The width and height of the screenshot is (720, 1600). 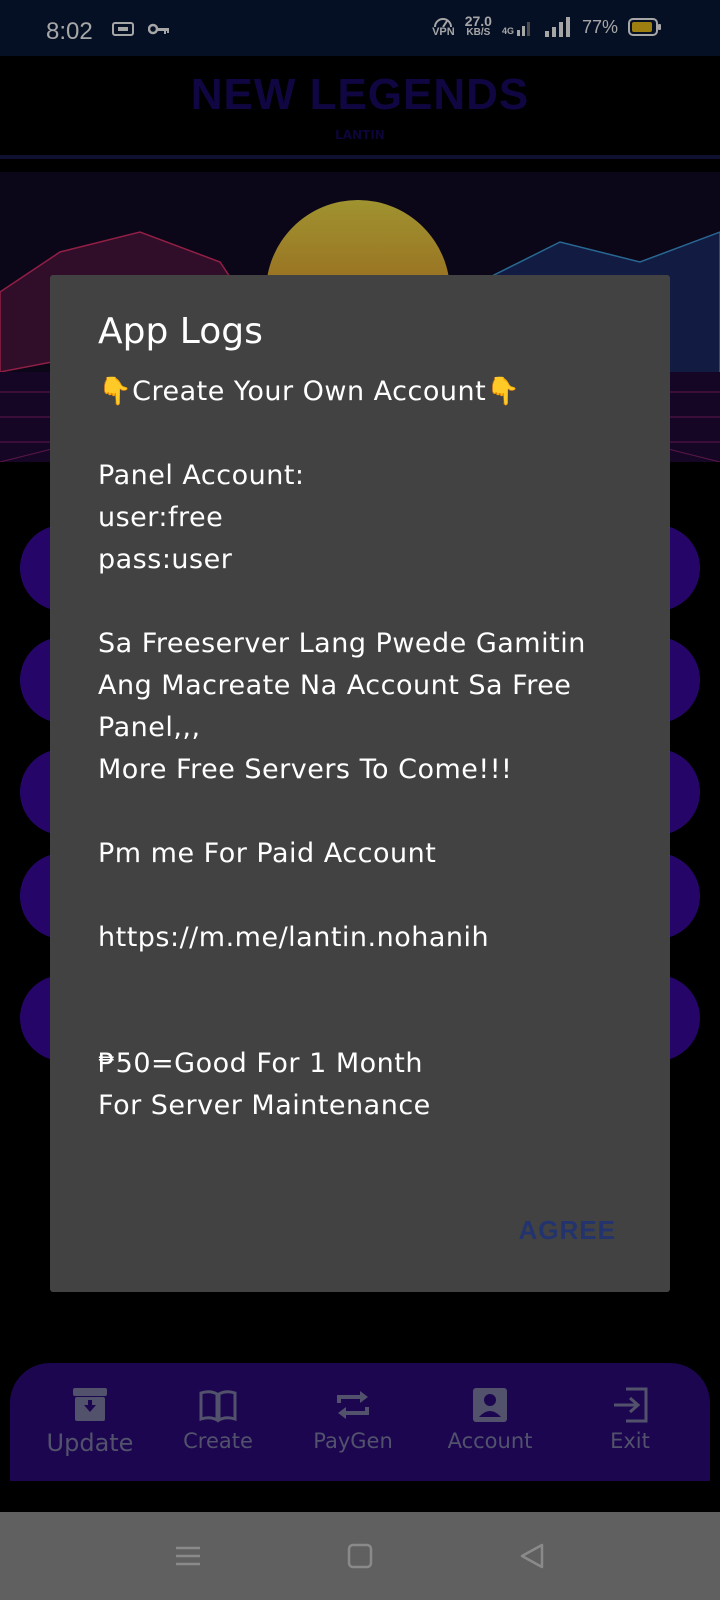 What do you see at coordinates (188, 1556) in the screenshot?
I see `menu-icon` at bounding box center [188, 1556].